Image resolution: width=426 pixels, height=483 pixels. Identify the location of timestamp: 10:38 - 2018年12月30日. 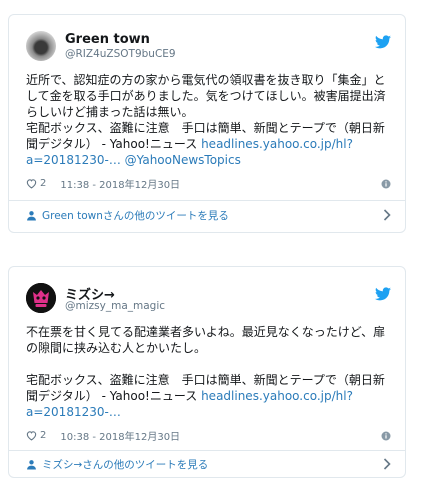
(120, 435).